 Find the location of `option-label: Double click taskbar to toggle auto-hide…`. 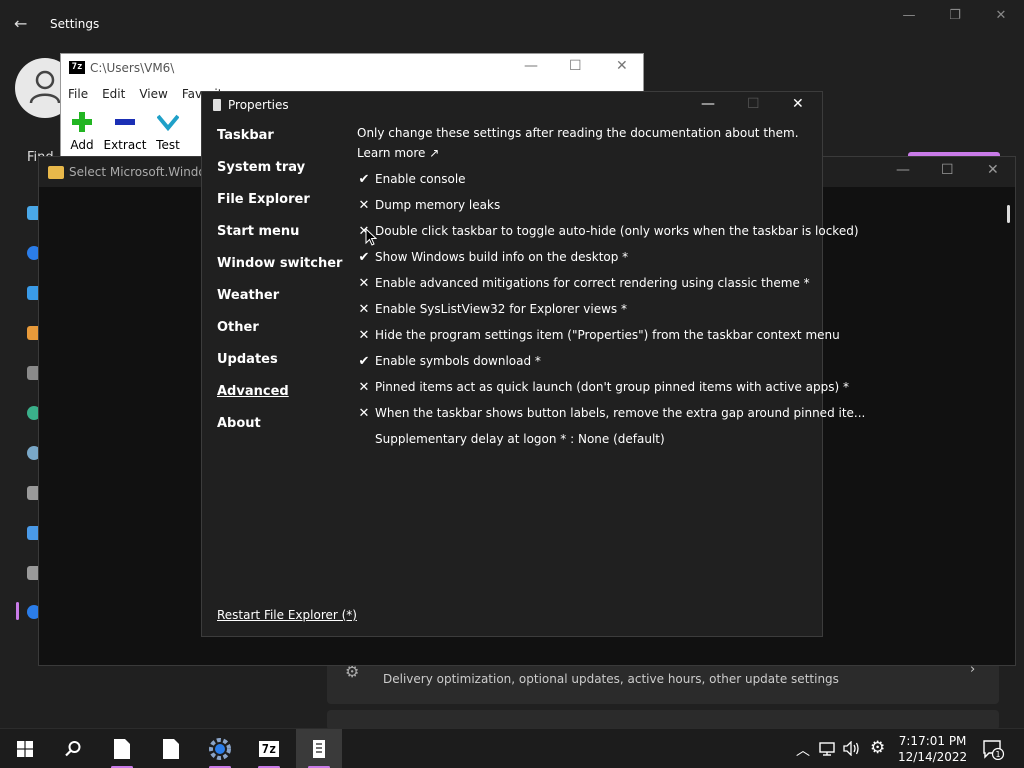

option-label: Double click taskbar to toggle auto-hide… is located at coordinates (617, 231).